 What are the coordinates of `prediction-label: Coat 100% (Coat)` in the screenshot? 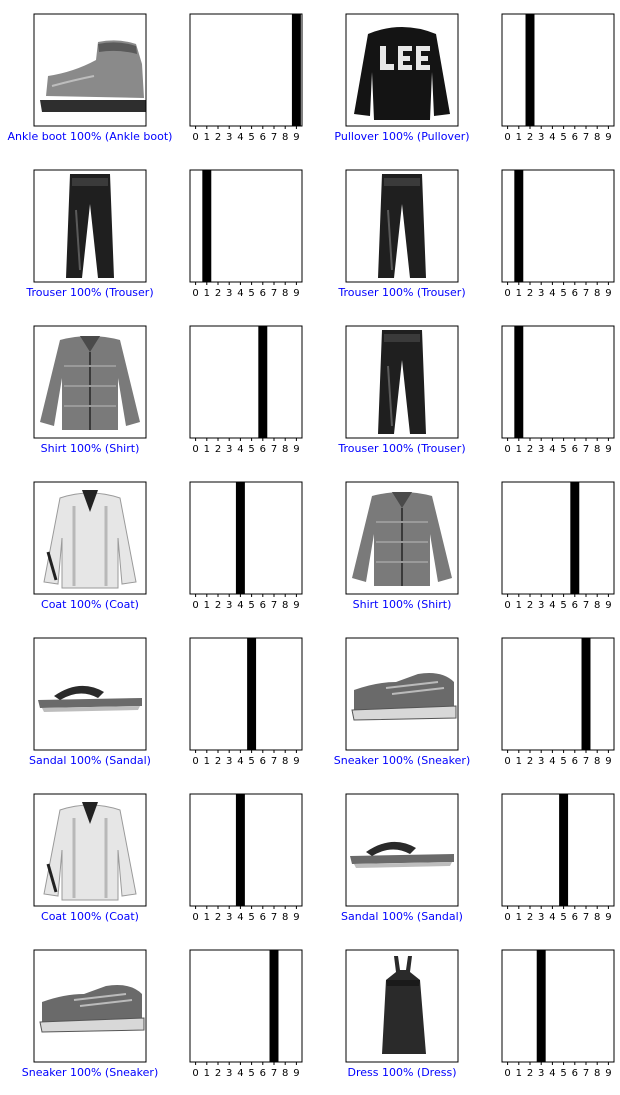 It's located at (90, 604).